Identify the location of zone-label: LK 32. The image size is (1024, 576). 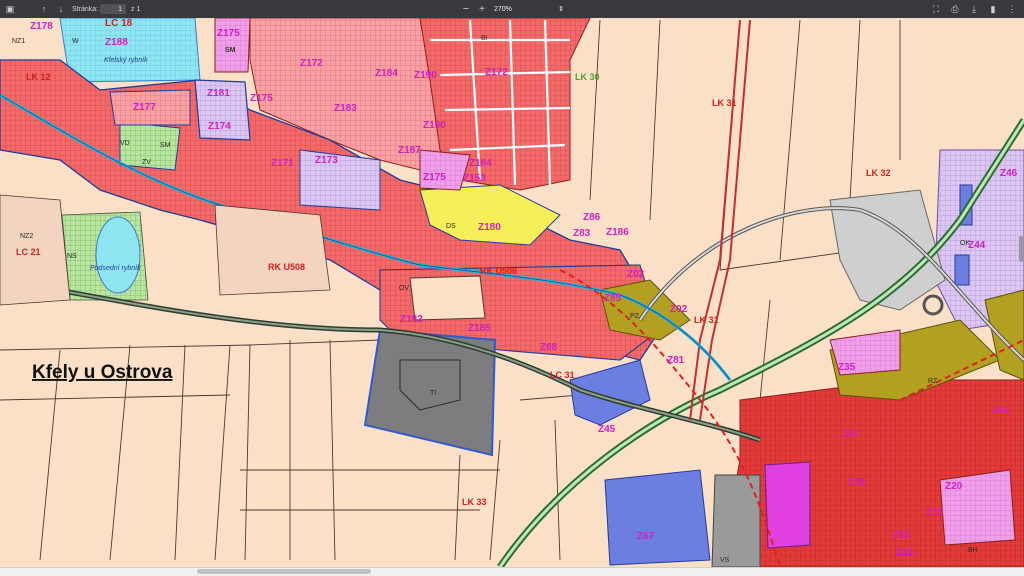
(878, 173).